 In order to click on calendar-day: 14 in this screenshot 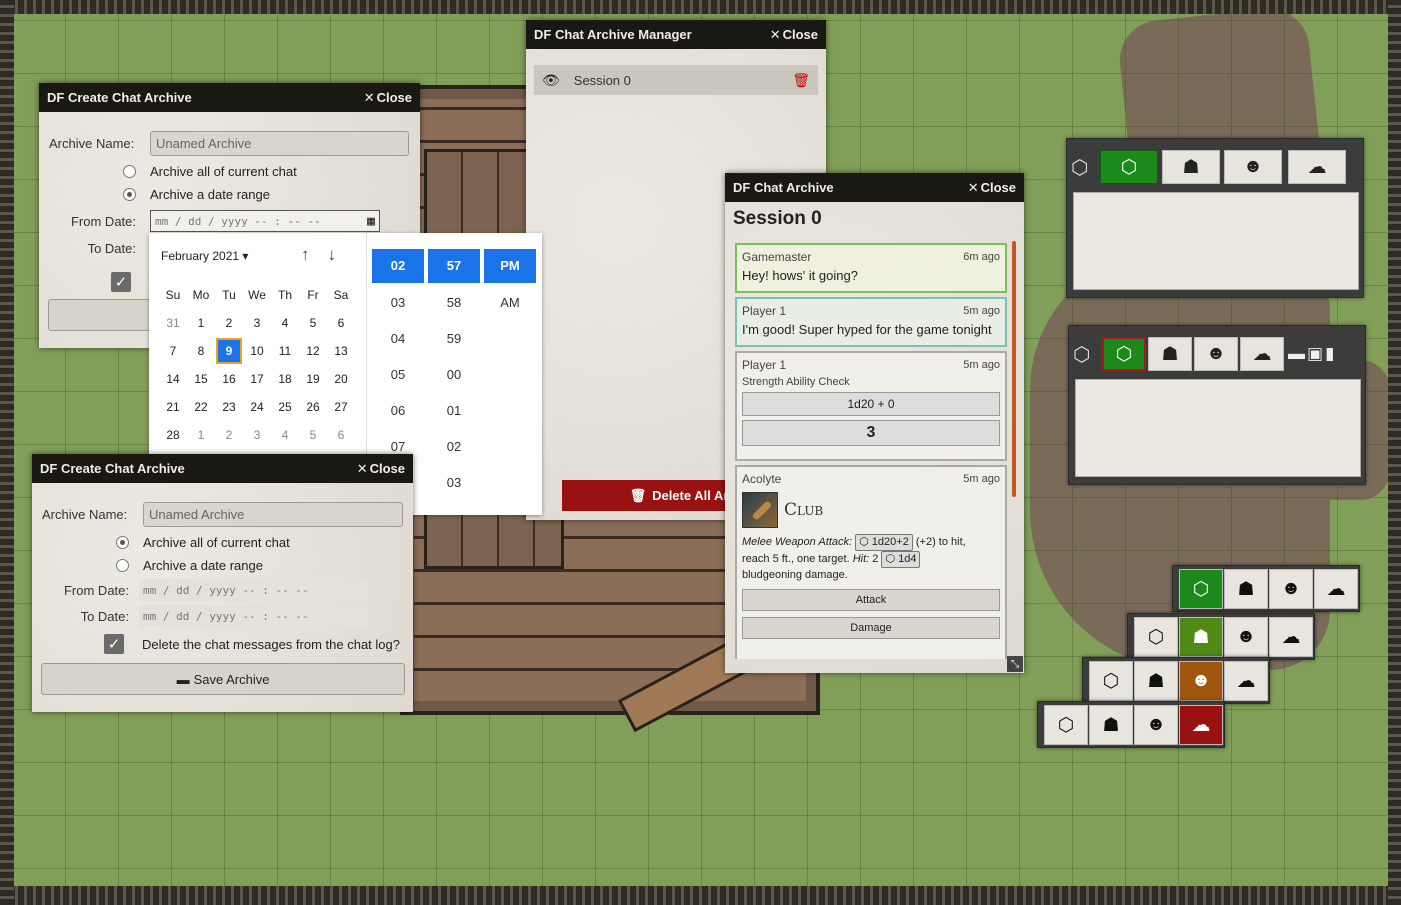, I will do `click(173, 379)`.